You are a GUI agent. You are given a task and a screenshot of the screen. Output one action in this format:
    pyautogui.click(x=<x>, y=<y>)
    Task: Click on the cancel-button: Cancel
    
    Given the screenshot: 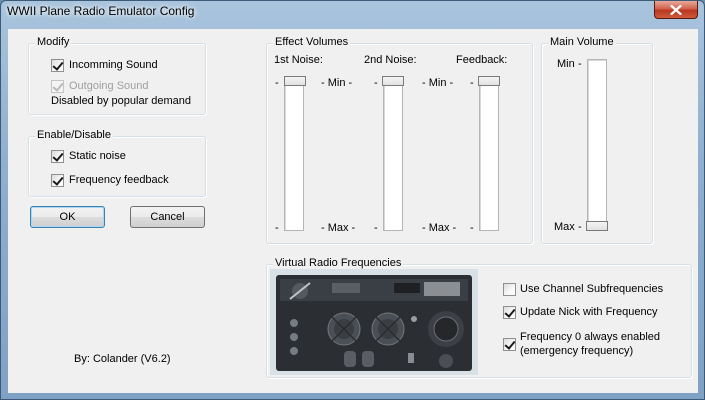 What is the action you would take?
    pyautogui.click(x=167, y=217)
    